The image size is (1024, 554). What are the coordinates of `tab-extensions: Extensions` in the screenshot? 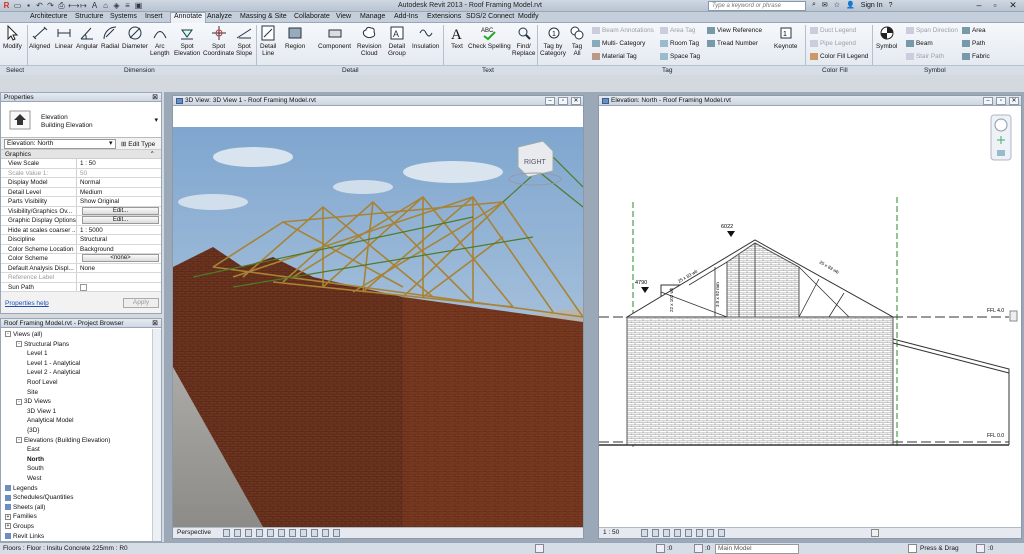 It's located at (444, 16).